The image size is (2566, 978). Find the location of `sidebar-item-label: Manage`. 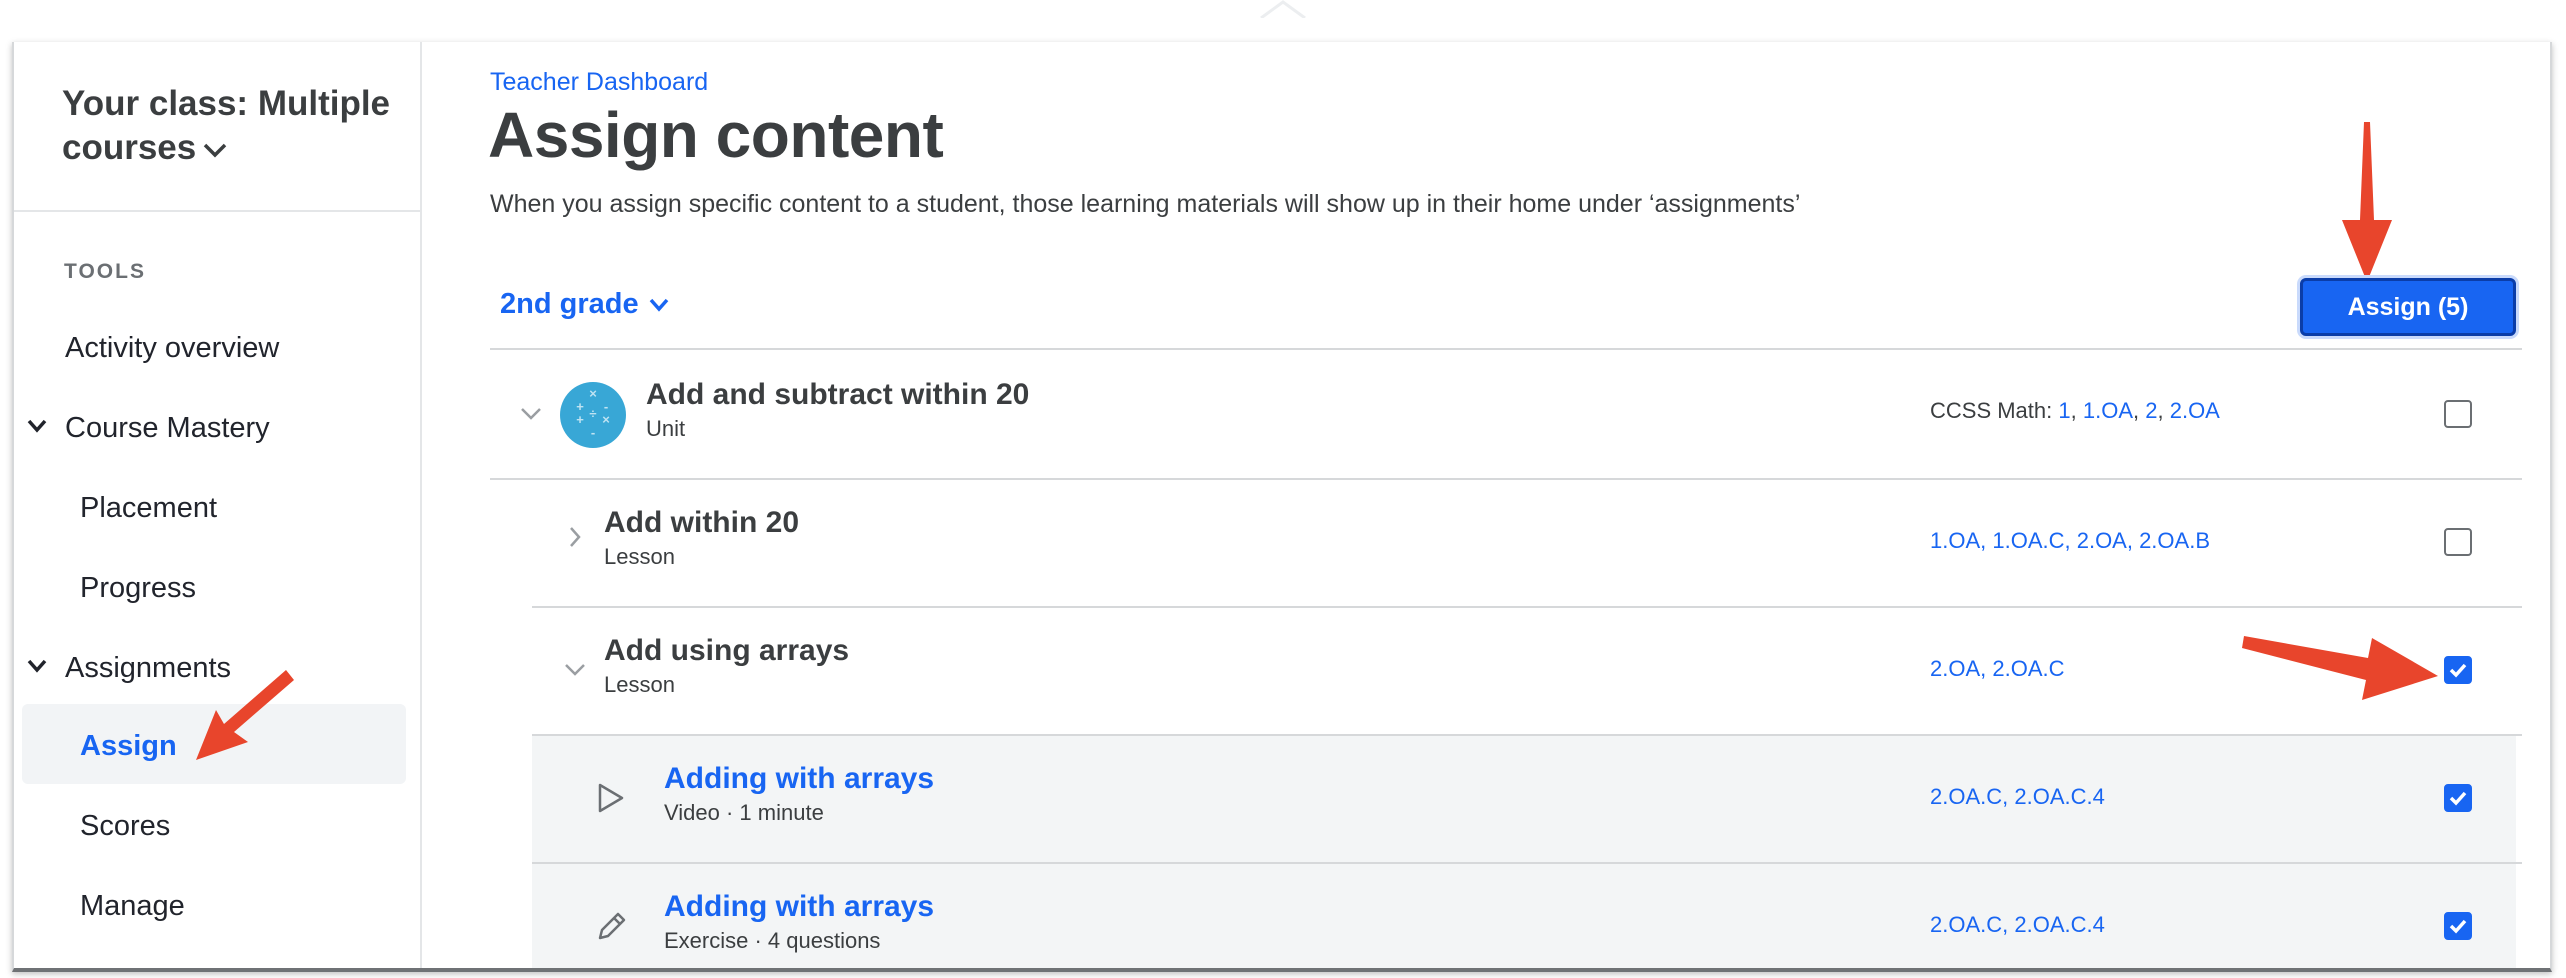

sidebar-item-label: Manage is located at coordinates (132, 906).